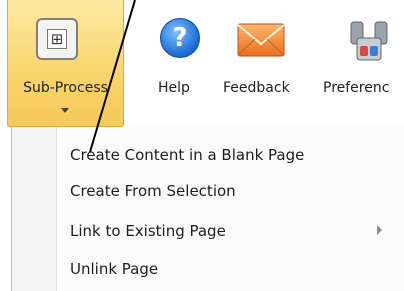 This screenshot has height=291, width=404. I want to click on menu-item-create-from-selection: Create From Selection, so click(223, 191).